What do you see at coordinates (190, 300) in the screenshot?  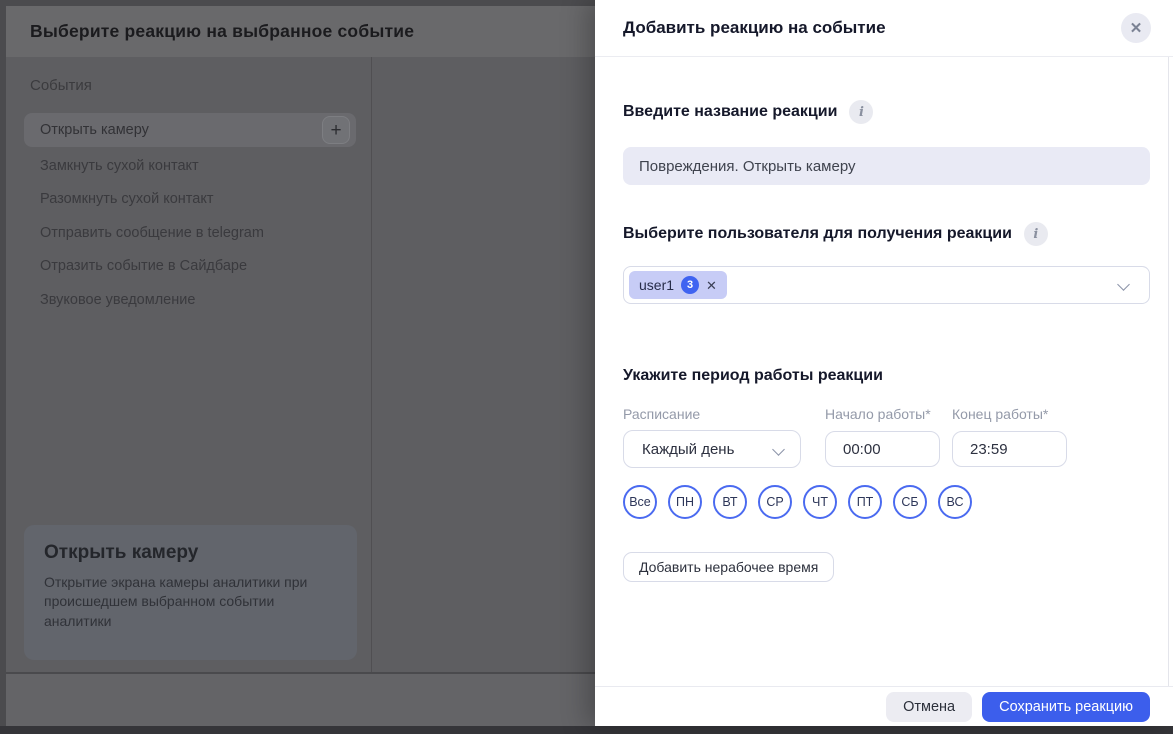 I see `event-item: Звуковое уведомление` at bounding box center [190, 300].